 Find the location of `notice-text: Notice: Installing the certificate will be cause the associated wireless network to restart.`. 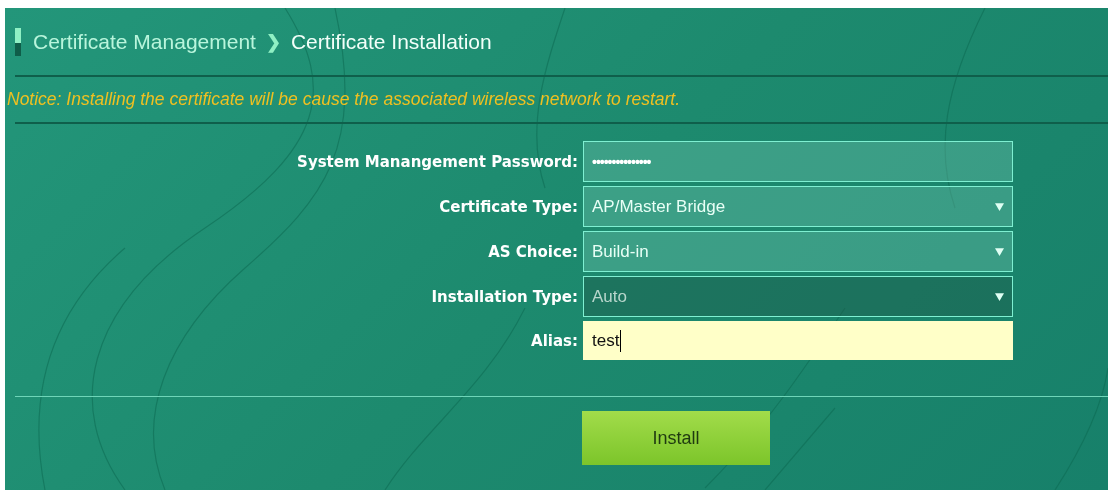

notice-text: Notice: Installing the certificate will be cause the associated wireless network to restart. is located at coordinates (344, 99).